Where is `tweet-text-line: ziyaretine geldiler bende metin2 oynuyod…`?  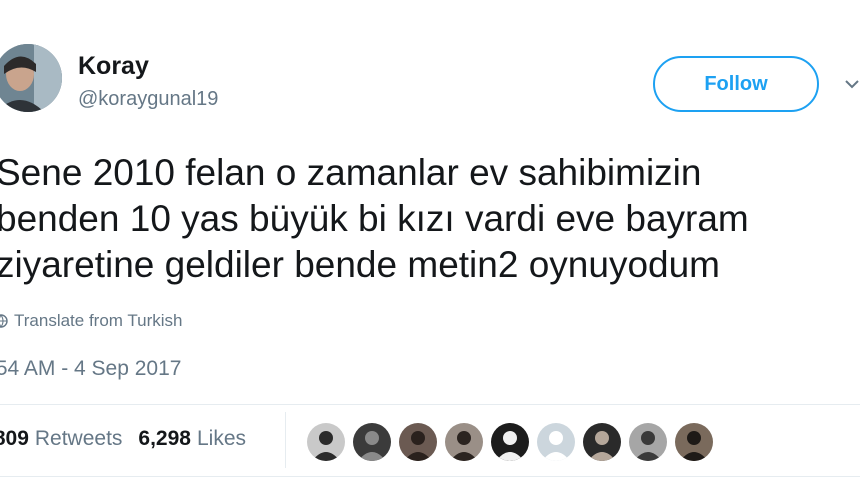
tweet-text-line: ziyaretine geldiler bende metin2 oynuyod… is located at coordinates (360, 264).